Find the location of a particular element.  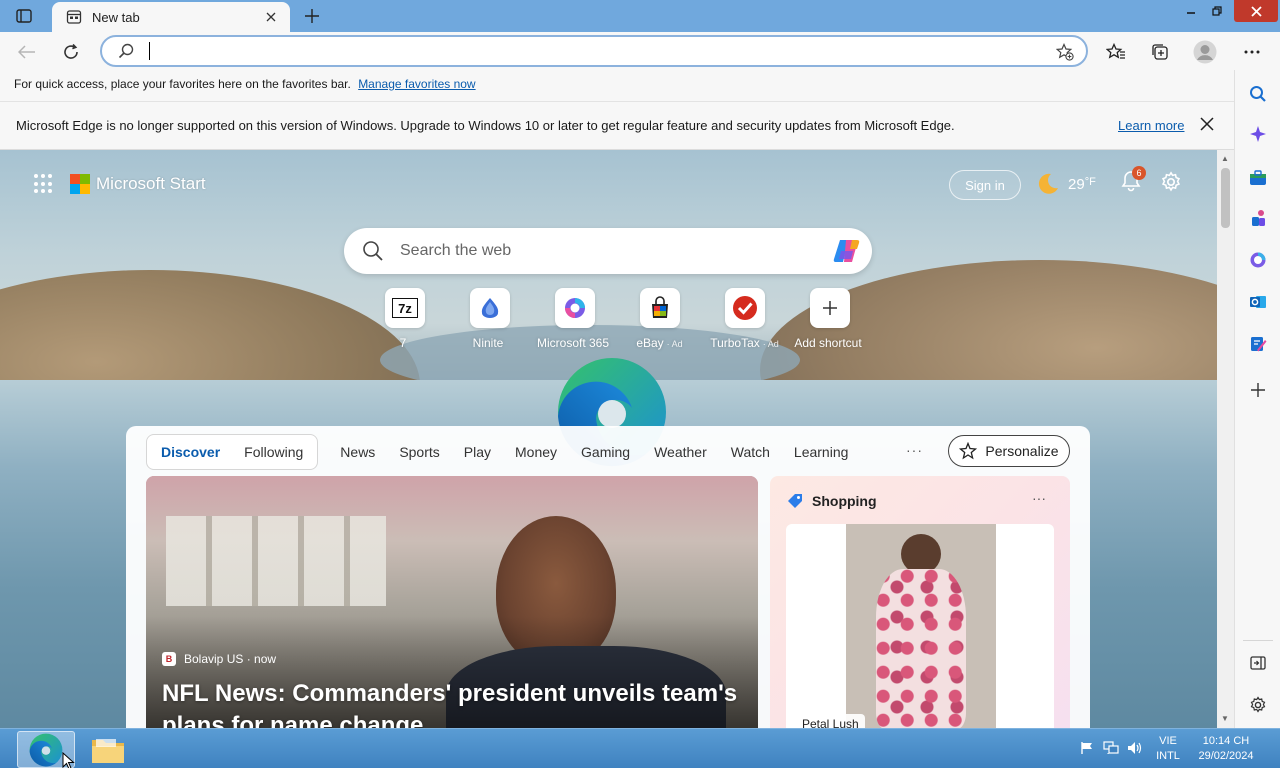

tab-news: News is located at coordinates (357, 452).